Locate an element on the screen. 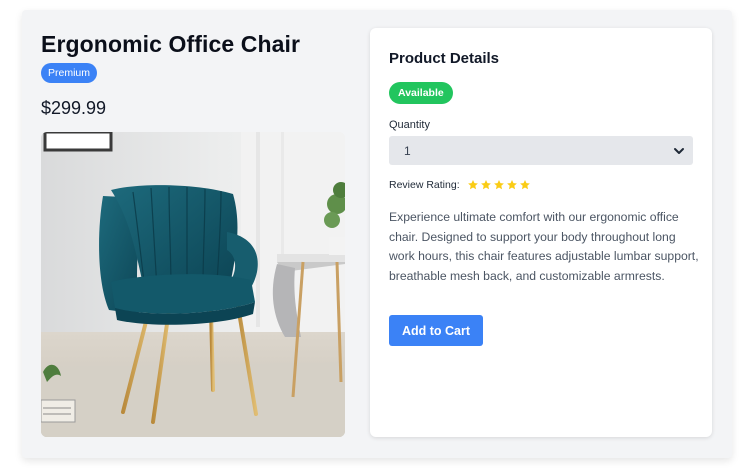 Image resolution: width=750 pixels, height=469 pixels. rating-label: Review Rating: is located at coordinates (424, 185).